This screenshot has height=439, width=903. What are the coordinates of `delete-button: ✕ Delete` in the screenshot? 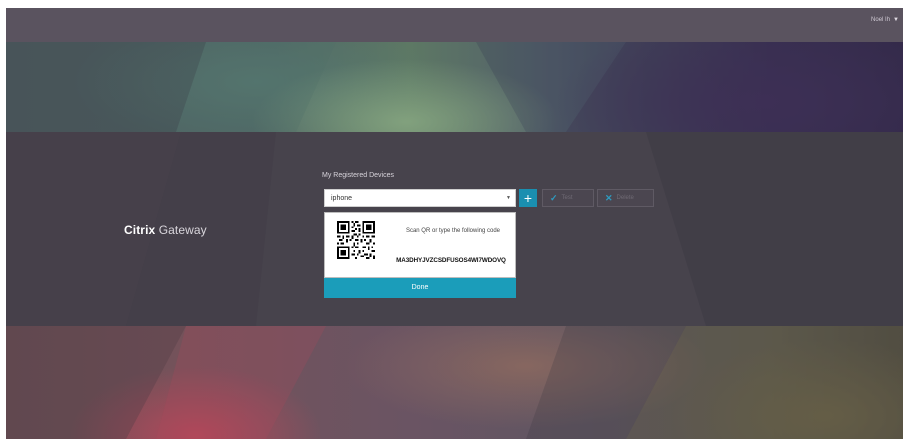 It's located at (625, 198).